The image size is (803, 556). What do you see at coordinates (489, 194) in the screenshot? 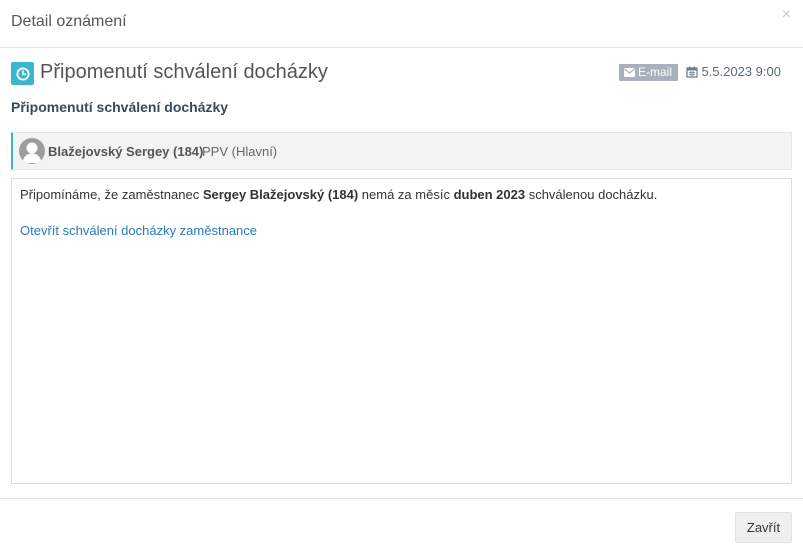
I see `period: duben 2023` at bounding box center [489, 194].